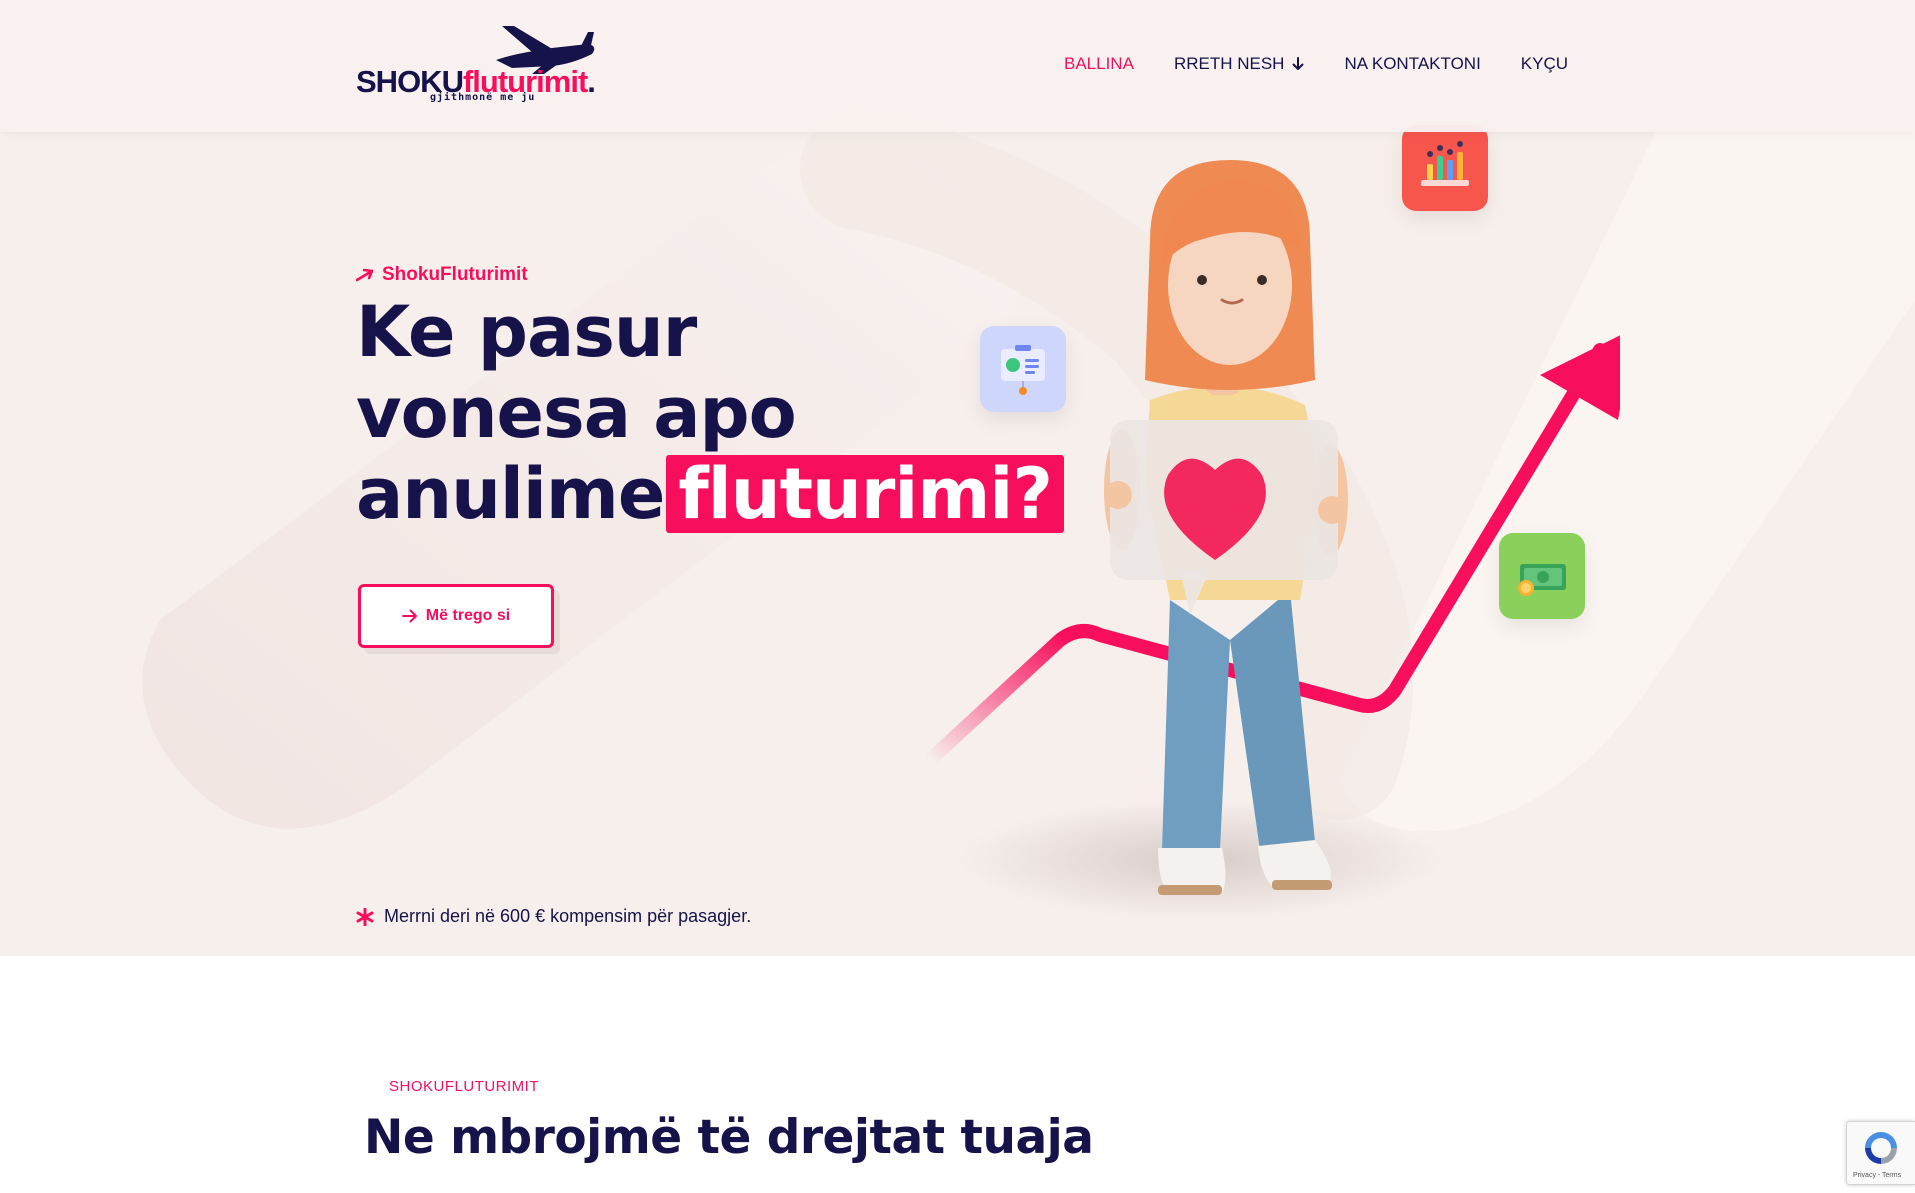  What do you see at coordinates (576, 413) in the screenshot?
I see `headline-line-2: vonesa apo` at bounding box center [576, 413].